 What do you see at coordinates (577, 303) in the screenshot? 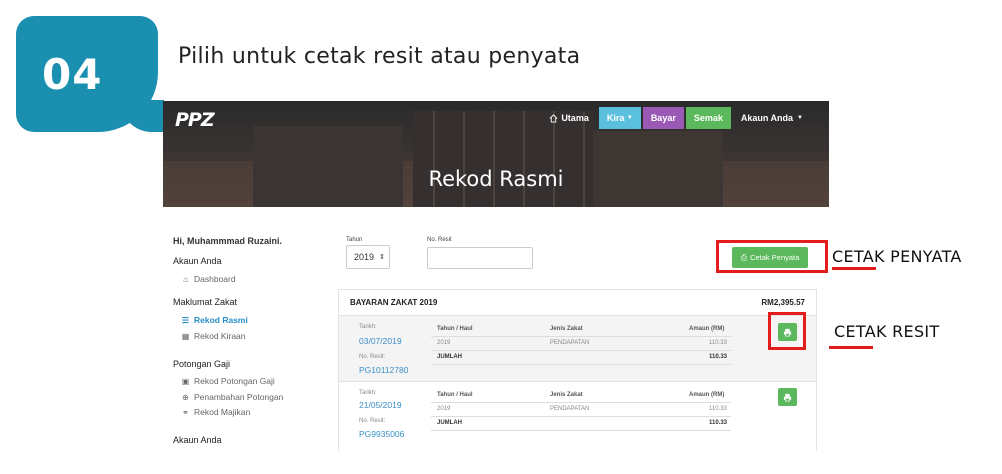
I see `records-card-header: BAYARAN ZAKAT 2019 RM2,395.57` at bounding box center [577, 303].